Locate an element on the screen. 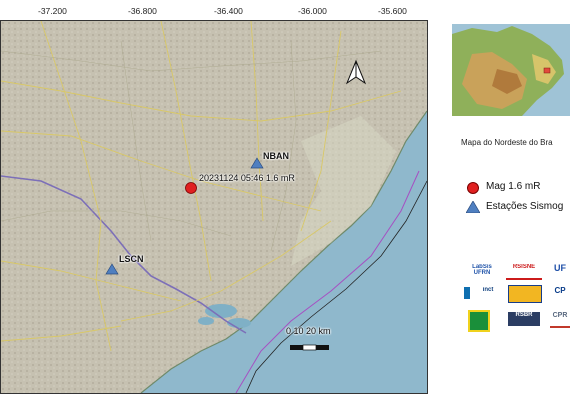  inset-map is located at coordinates (511, 70).